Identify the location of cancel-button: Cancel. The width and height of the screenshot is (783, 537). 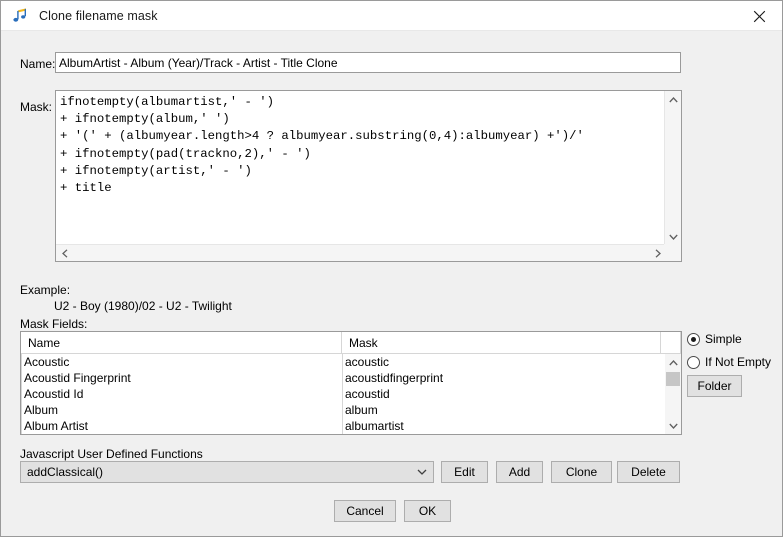
(365, 511).